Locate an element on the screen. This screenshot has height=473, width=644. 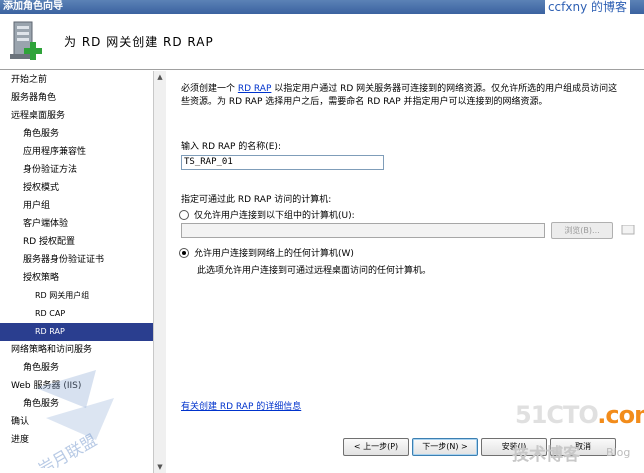
nav-item: 客户端体验 is located at coordinates (76, 224).